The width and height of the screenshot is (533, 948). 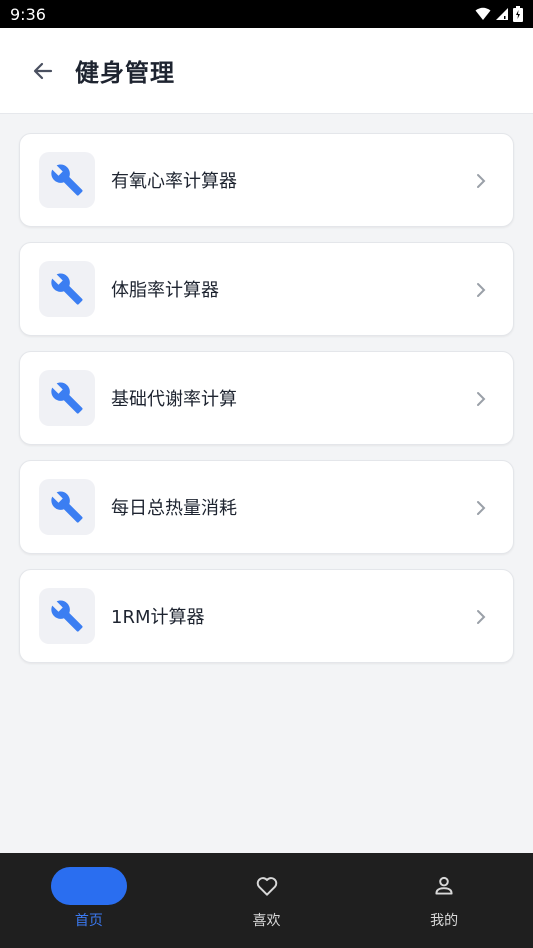 I want to click on page-title: 健身管理, so click(x=125, y=73).